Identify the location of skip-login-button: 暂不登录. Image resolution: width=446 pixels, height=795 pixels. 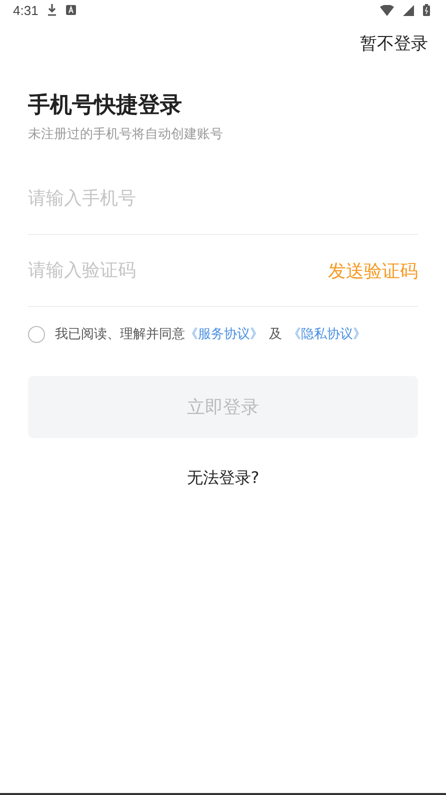
(394, 43).